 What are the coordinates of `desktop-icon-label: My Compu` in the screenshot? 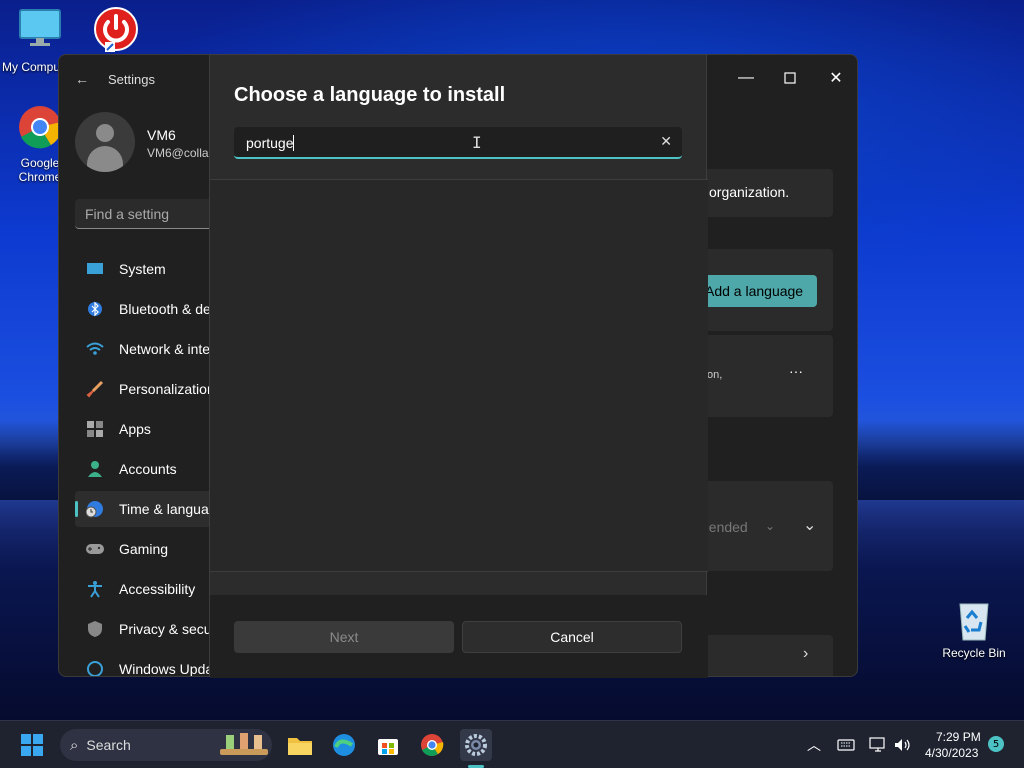 It's located at (31, 67).